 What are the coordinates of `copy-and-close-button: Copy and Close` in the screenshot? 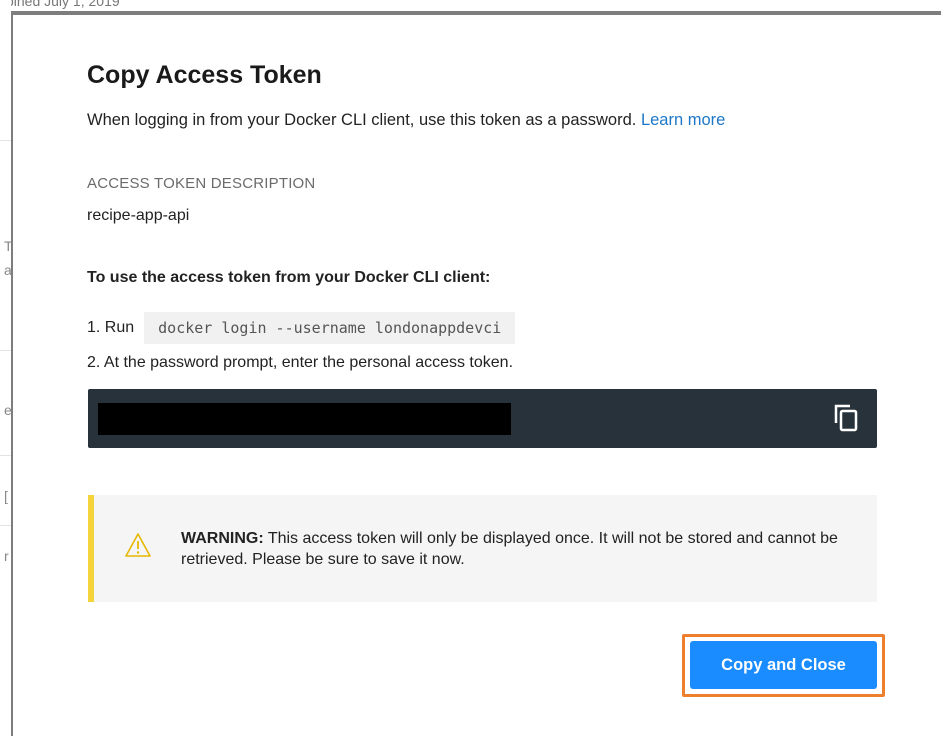 It's located at (783, 665).